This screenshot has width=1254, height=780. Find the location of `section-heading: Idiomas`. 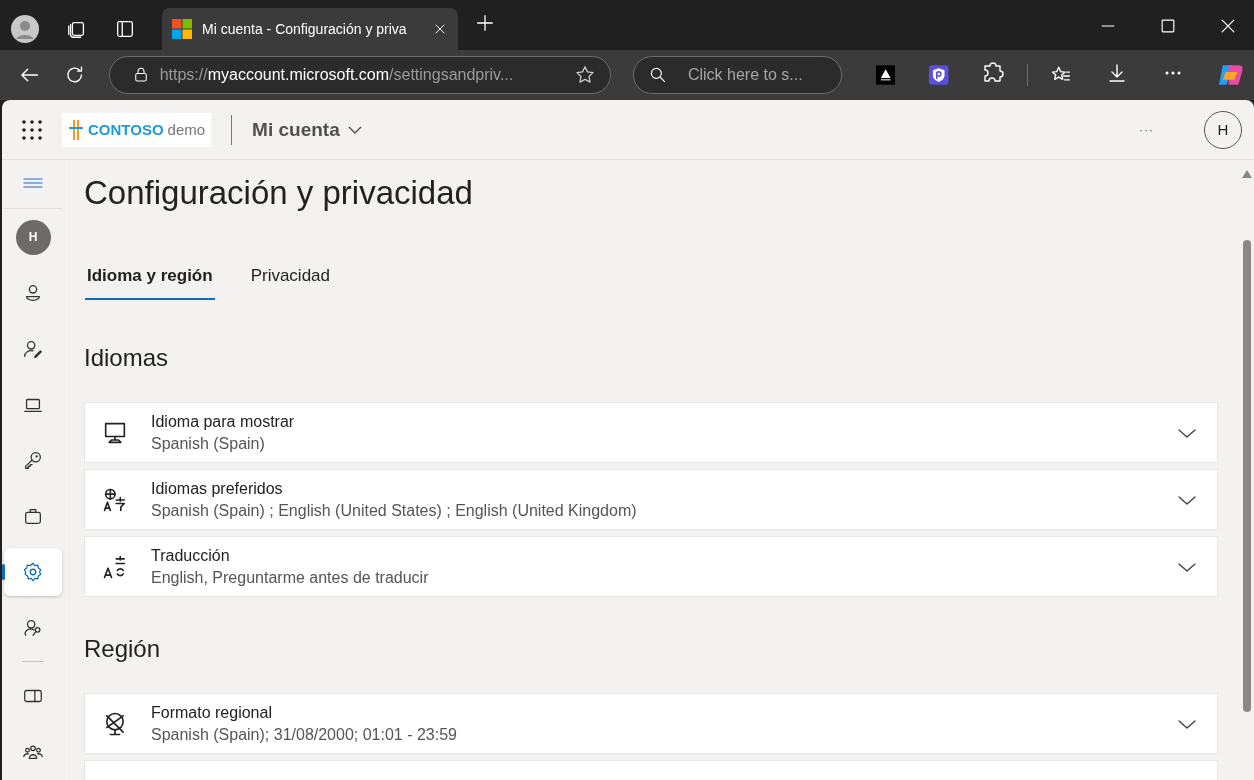

section-heading: Idiomas is located at coordinates (127, 358).